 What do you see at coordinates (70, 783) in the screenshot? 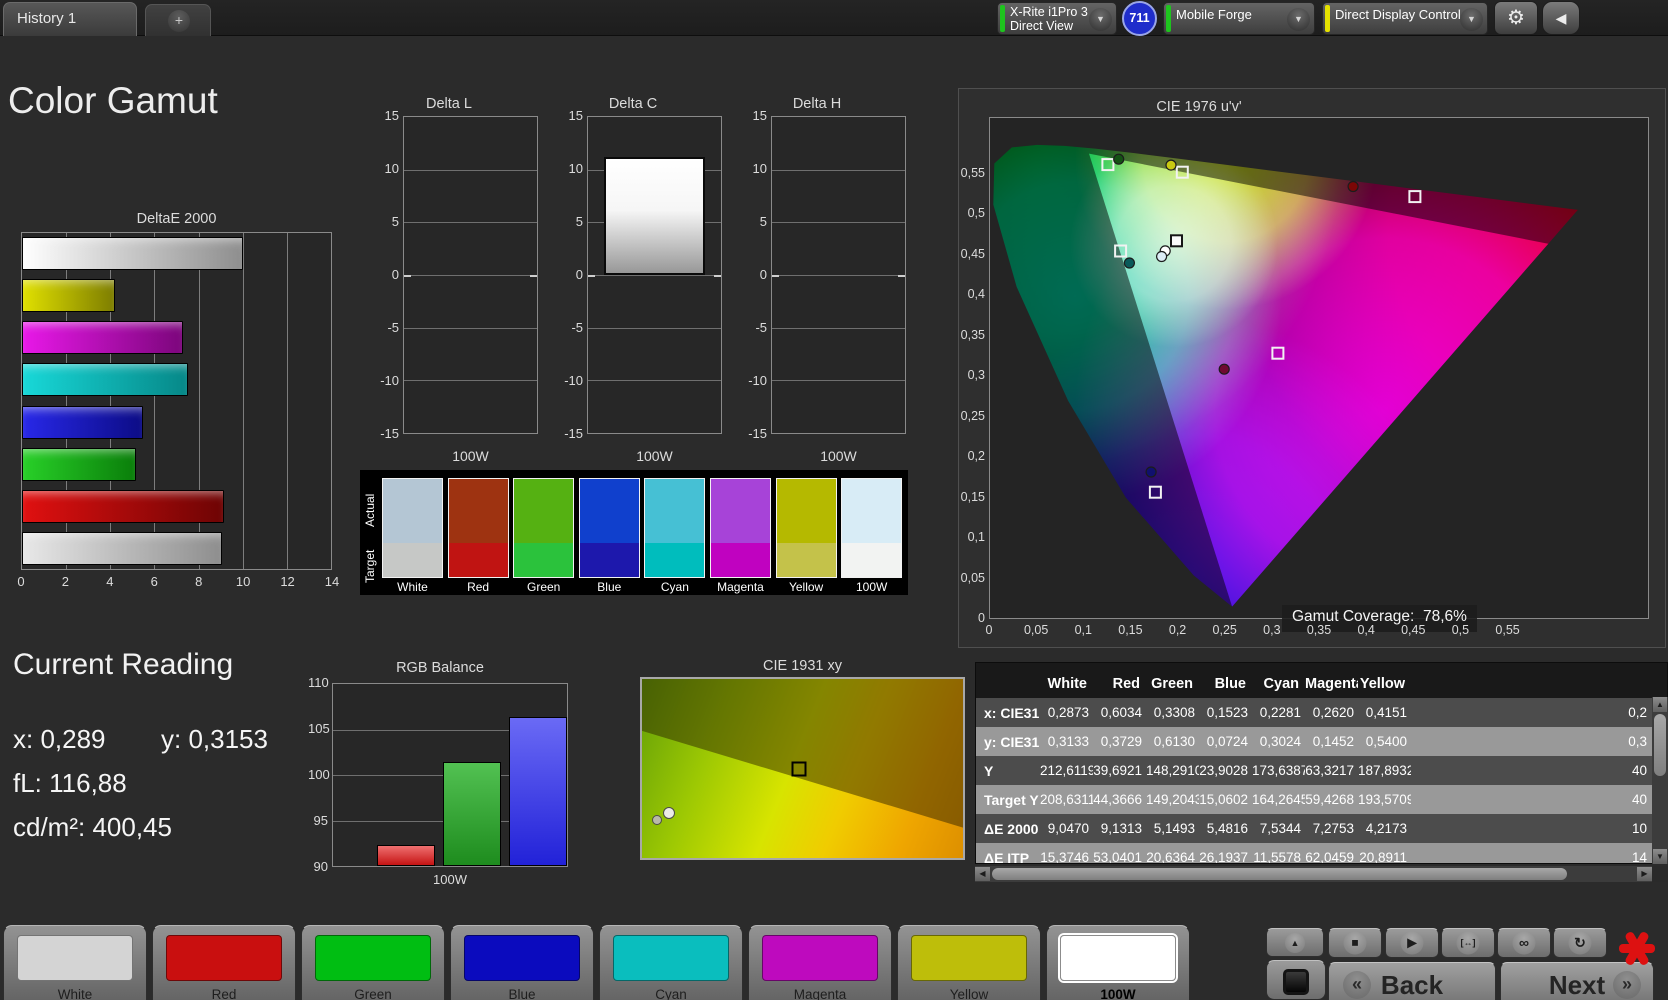
I see `reading-fl: fL: 116,88` at bounding box center [70, 783].